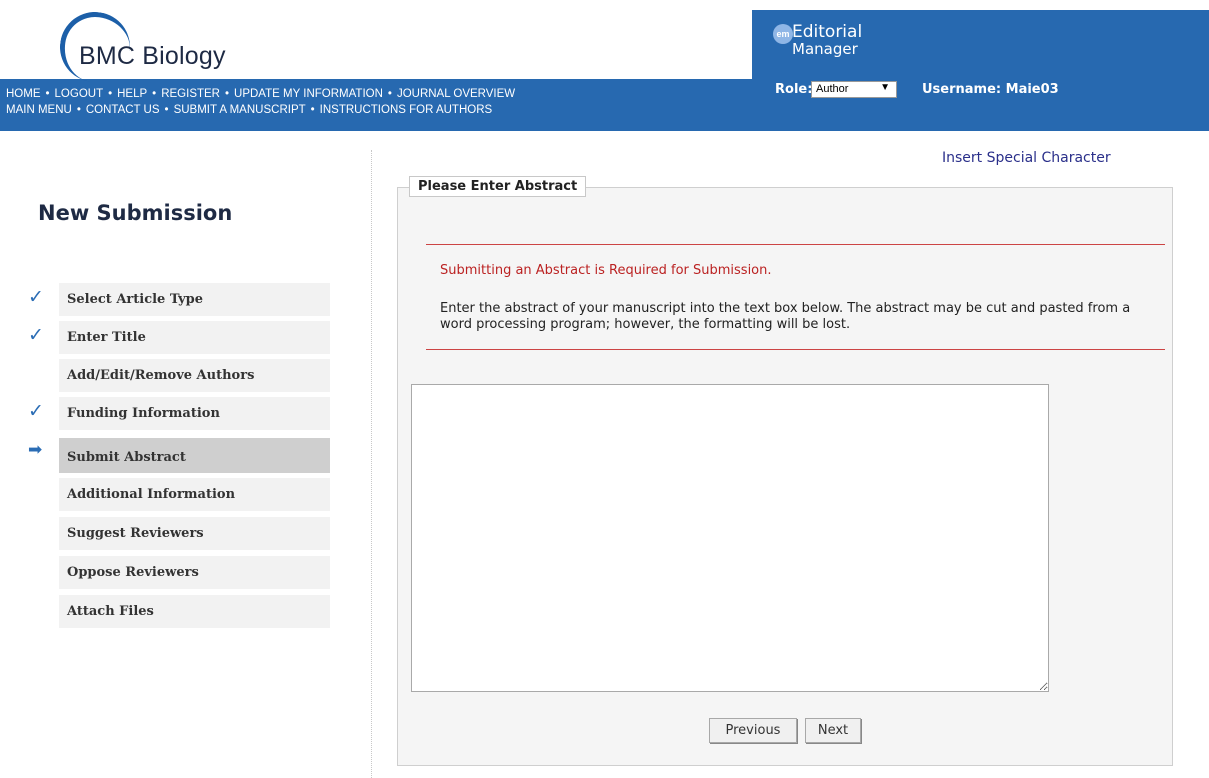 The height and width of the screenshot is (778, 1209). Describe the element at coordinates (1026, 158) in the screenshot. I see `insert-special-character-link: Insert Special Character` at that location.